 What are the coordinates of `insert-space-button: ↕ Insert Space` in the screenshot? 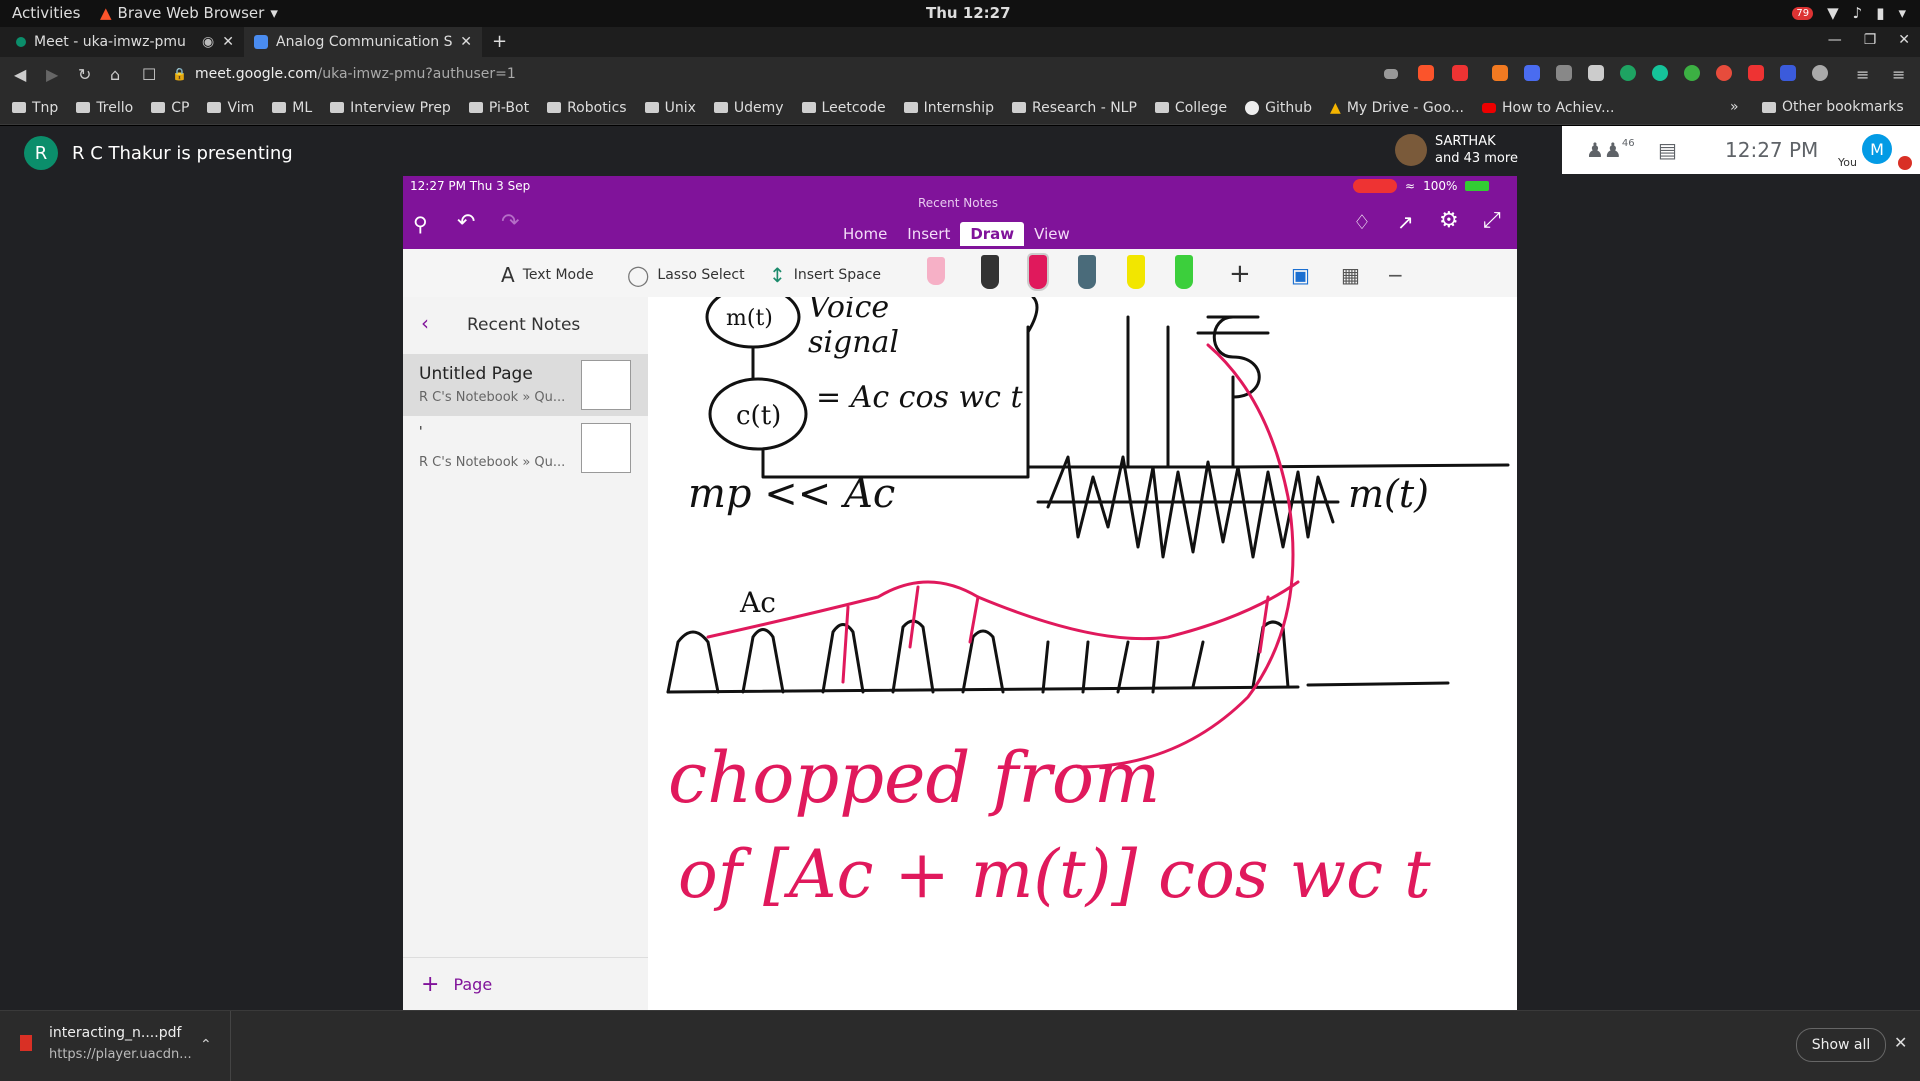 It's located at (825, 275).